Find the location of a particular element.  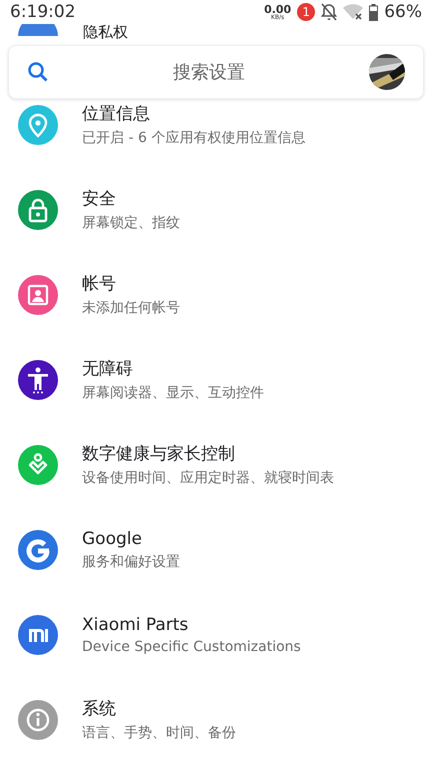

search-bar: 搜索设置 is located at coordinates (216, 72).